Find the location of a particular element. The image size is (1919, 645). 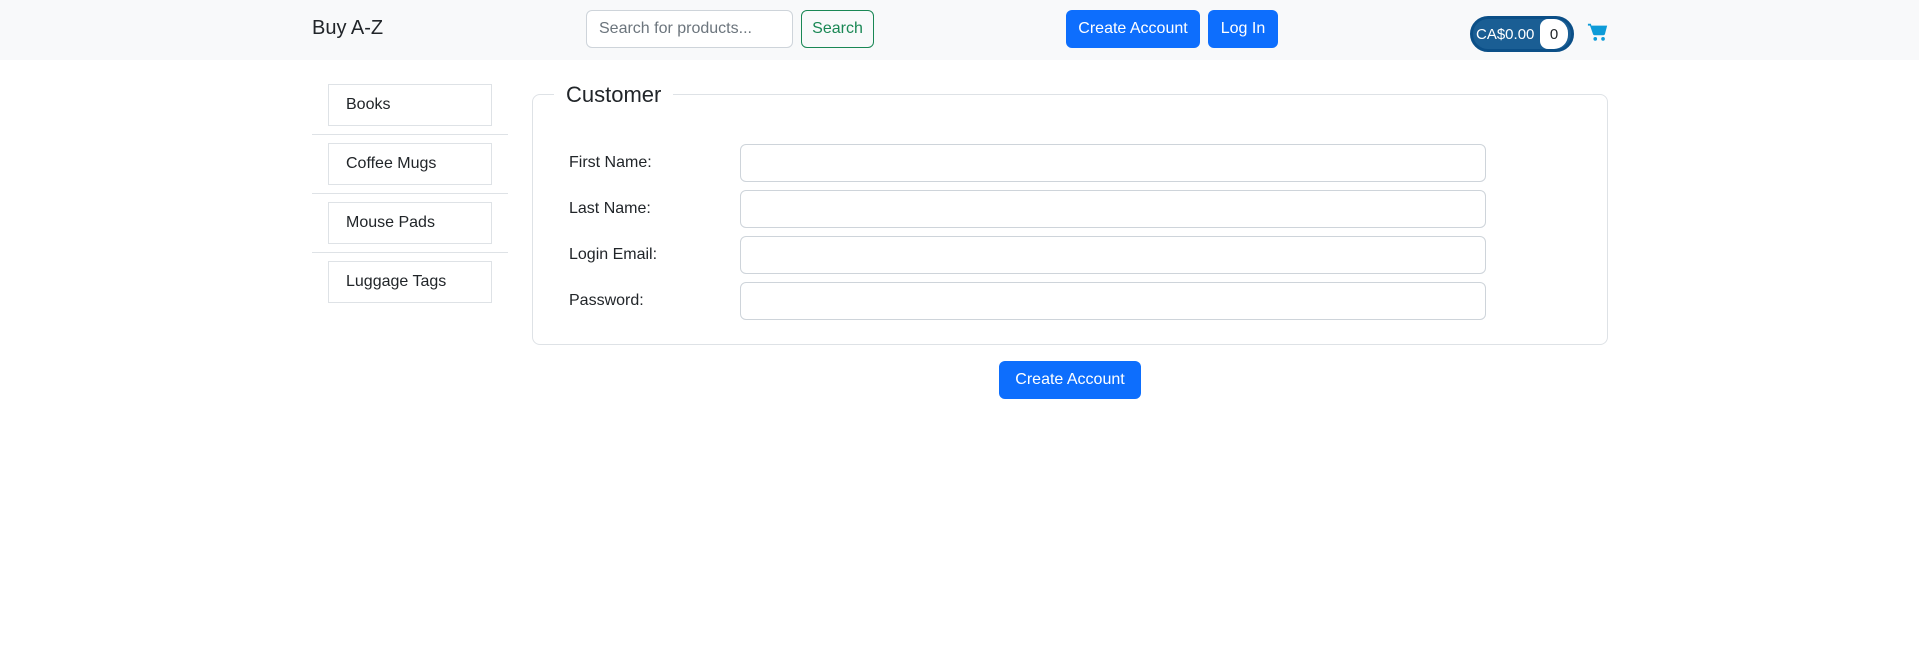

search-button: Search is located at coordinates (837, 29).